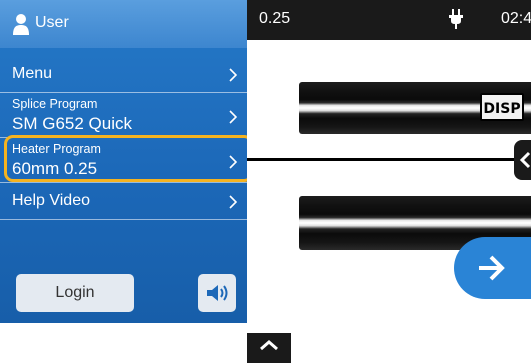 Image resolution: width=531 pixels, height=363 pixels. I want to click on sidebar-item-splice-program: Splice Program SM G652 Quick, so click(123, 115).